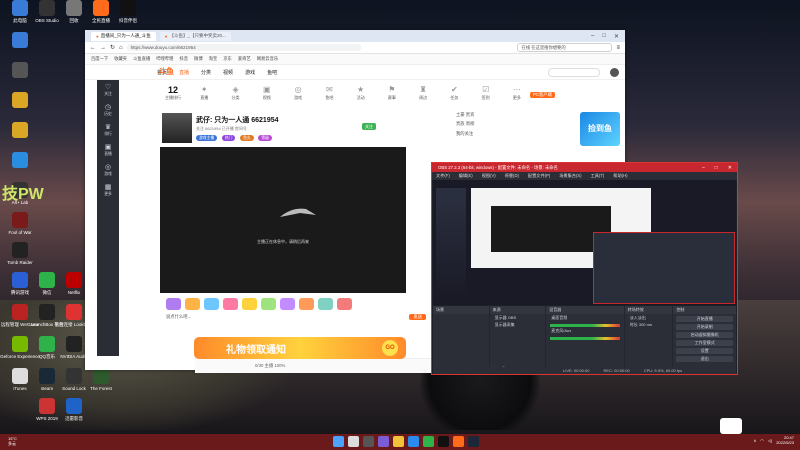 The width and height of the screenshot is (800, 450). What do you see at coordinates (198, 59) in the screenshot?
I see `bookmark-item: 微博` at bounding box center [198, 59].